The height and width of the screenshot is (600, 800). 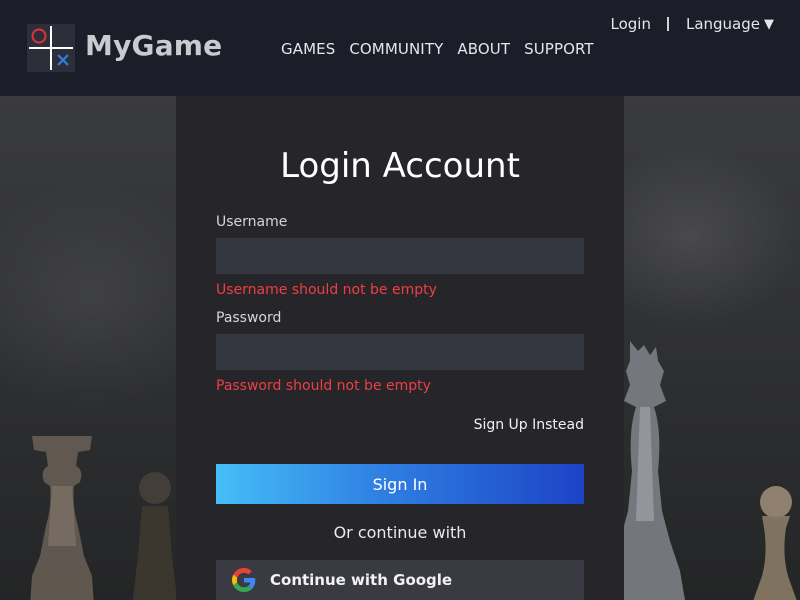 What do you see at coordinates (722, 24) in the screenshot?
I see `language-label: Language` at bounding box center [722, 24].